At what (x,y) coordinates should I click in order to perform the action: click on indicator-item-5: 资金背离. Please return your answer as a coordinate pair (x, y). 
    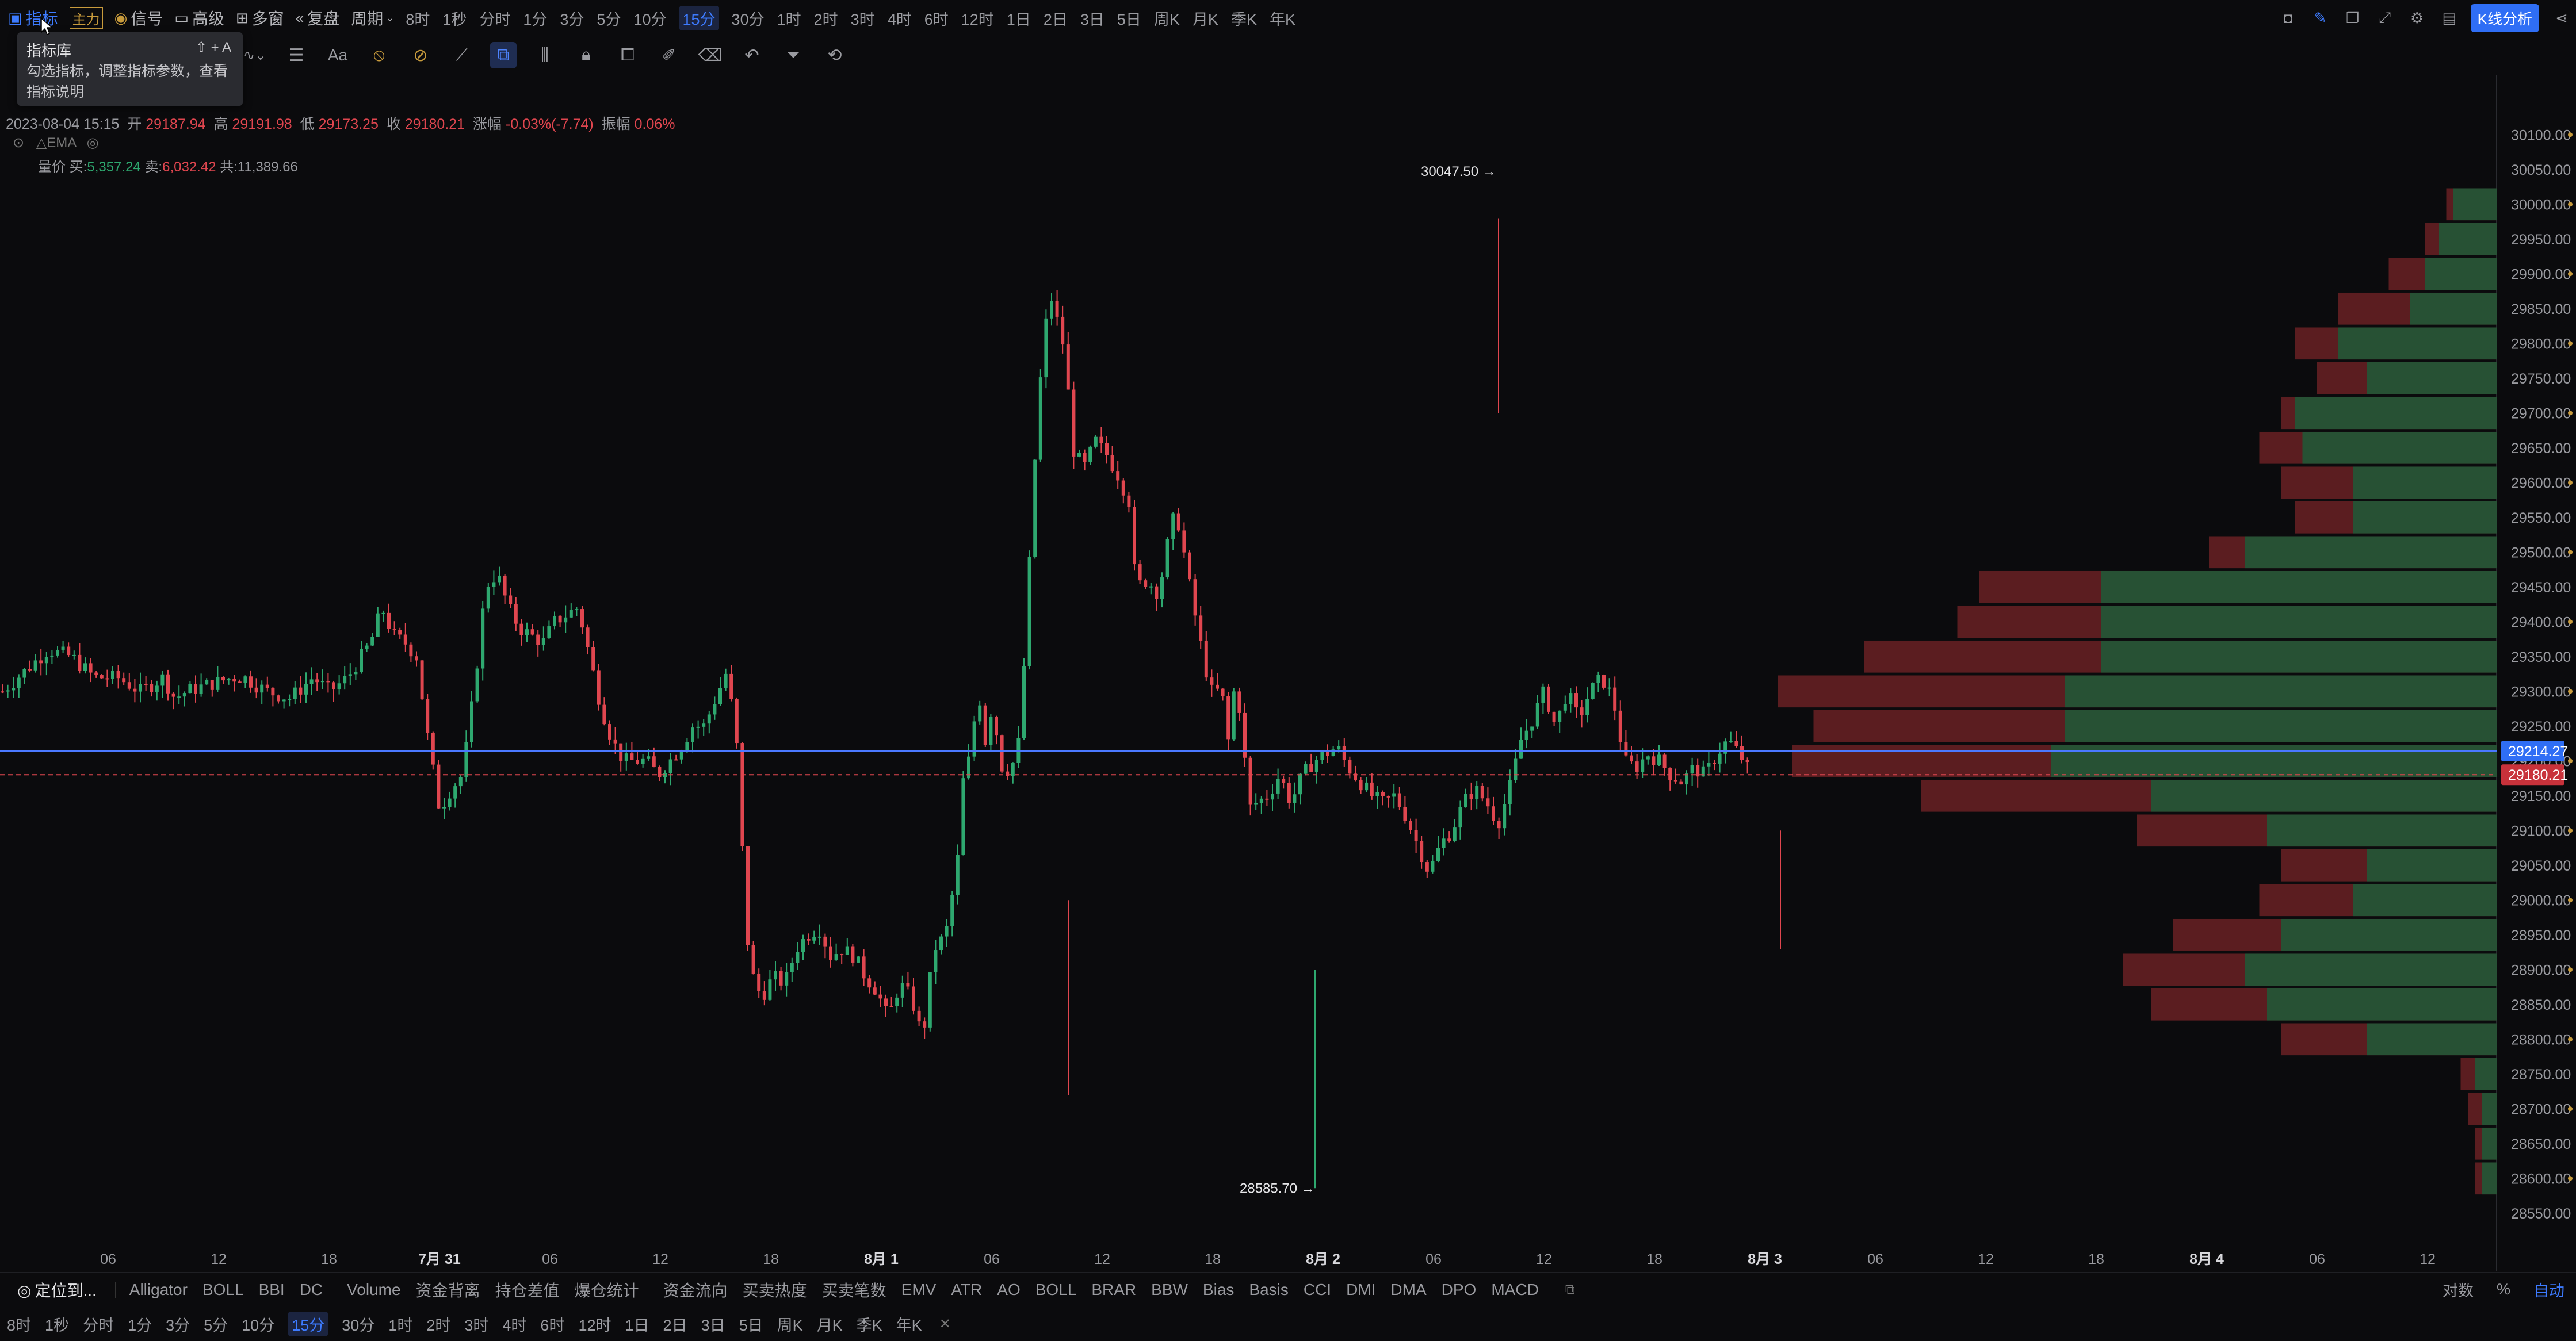
    Looking at the image, I should click on (448, 1289).